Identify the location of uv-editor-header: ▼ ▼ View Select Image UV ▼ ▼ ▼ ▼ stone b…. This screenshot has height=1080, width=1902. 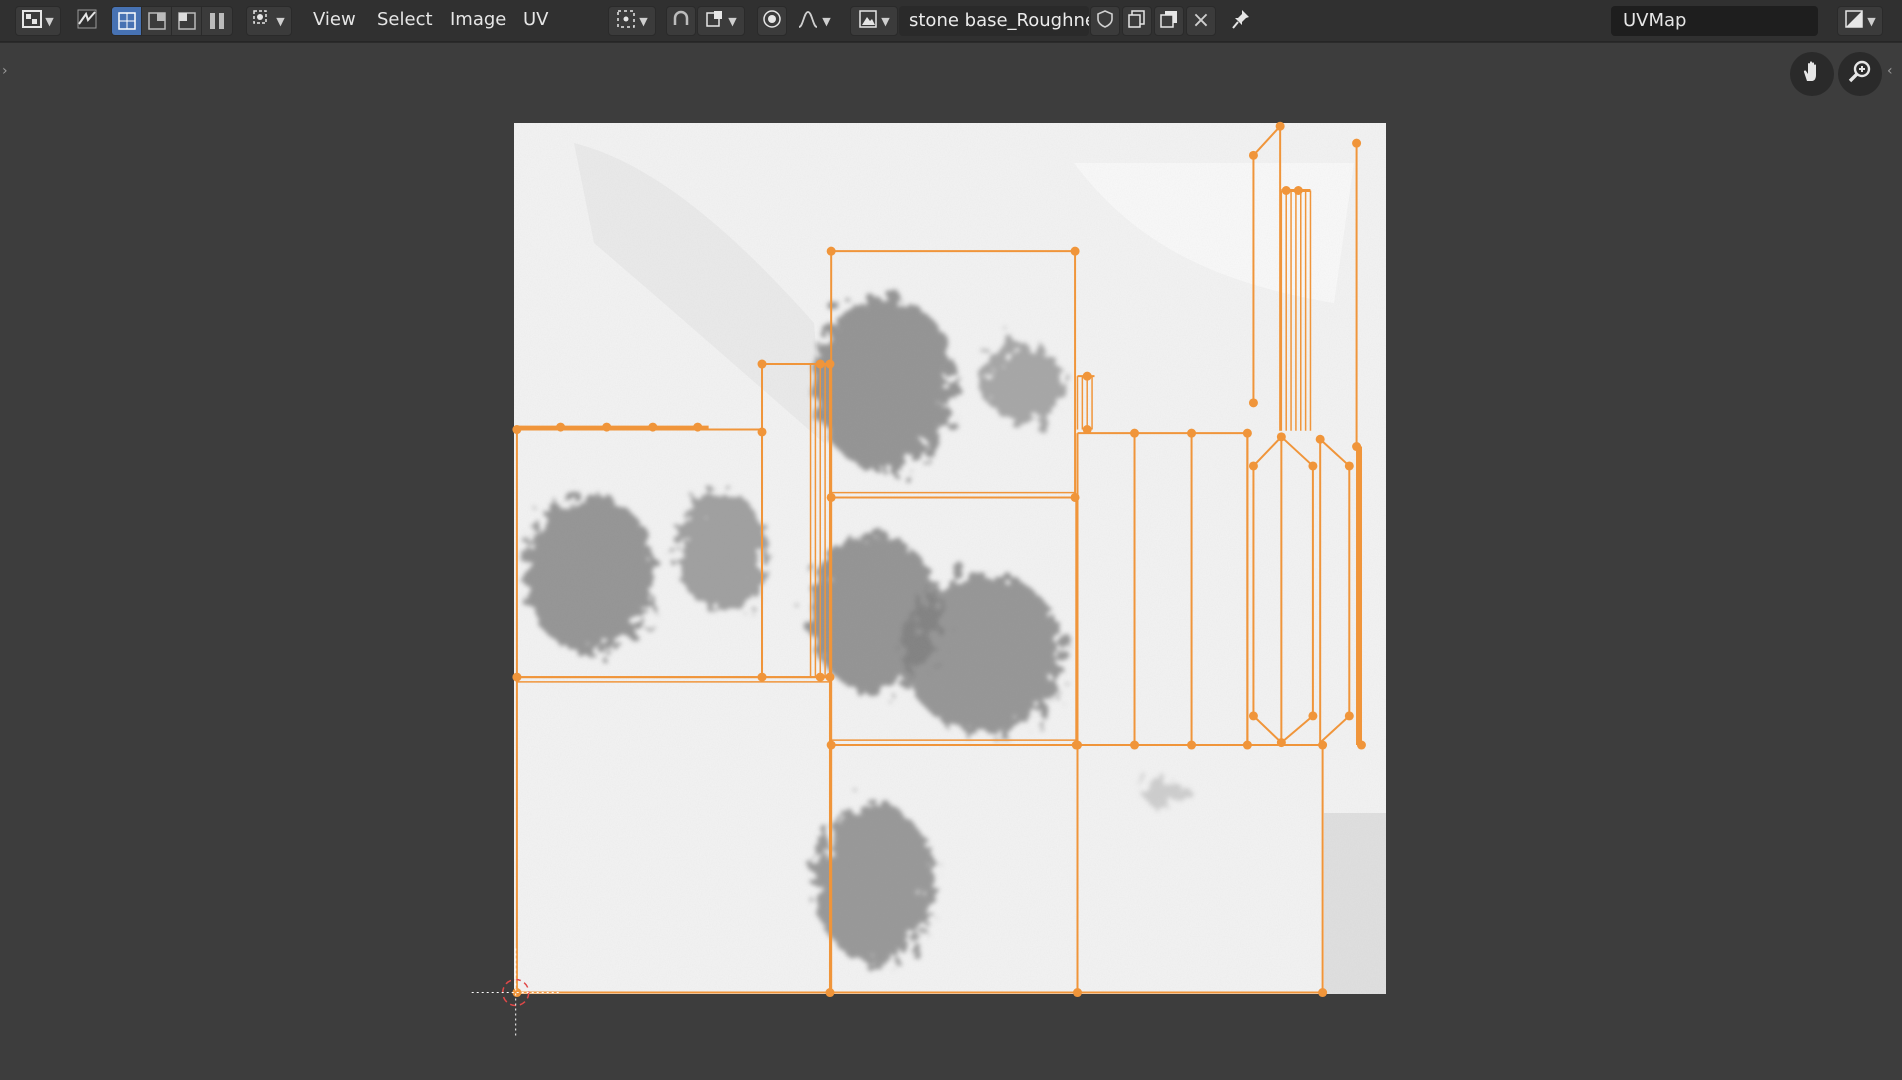
(951, 21).